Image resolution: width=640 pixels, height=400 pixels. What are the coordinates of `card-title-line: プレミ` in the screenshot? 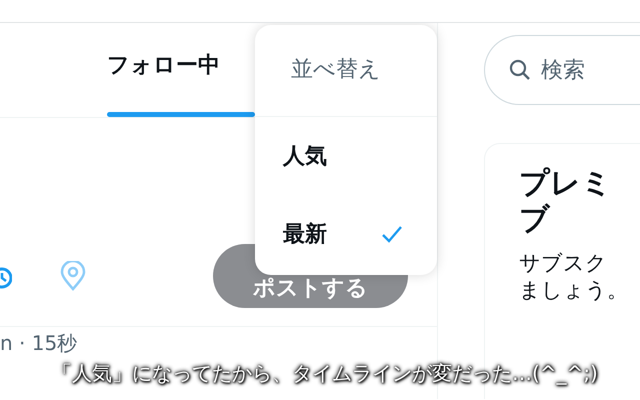 It's located at (566, 184).